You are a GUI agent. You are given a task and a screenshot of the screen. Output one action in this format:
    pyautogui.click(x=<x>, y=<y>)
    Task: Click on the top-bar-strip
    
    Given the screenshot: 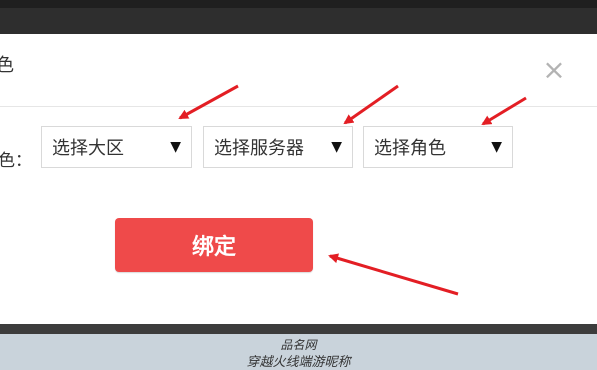 What is the action you would take?
    pyautogui.click(x=298, y=21)
    